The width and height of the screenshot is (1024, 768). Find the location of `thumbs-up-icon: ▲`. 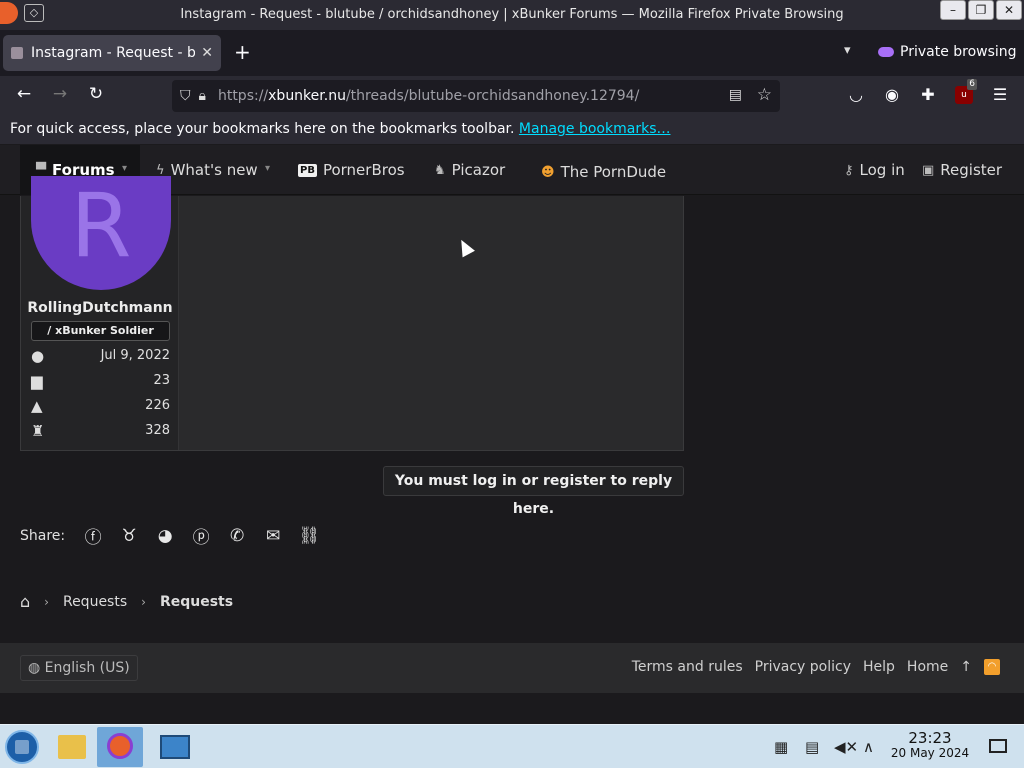

thumbs-up-icon: ▲ is located at coordinates (37, 406).